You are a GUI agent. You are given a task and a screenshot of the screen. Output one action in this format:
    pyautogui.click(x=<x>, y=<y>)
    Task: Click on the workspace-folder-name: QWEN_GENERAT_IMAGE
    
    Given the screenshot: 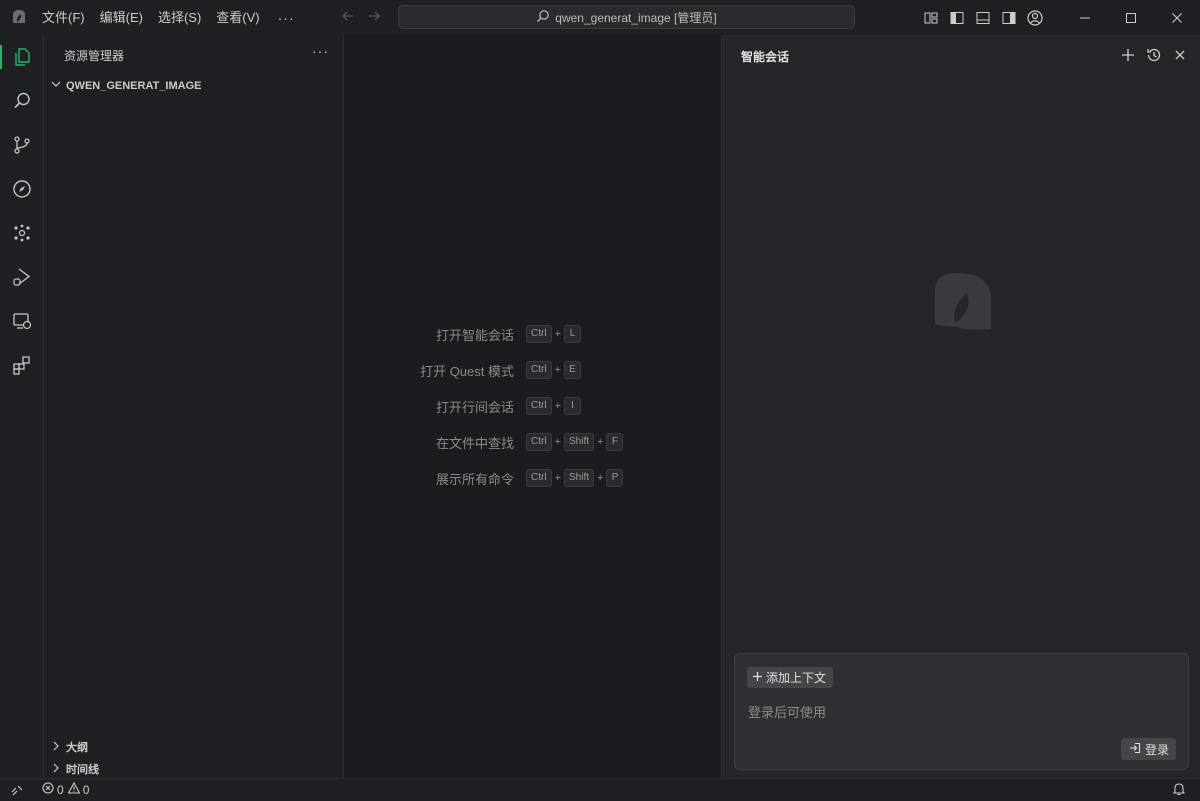 What is the action you would take?
    pyautogui.click(x=134, y=85)
    